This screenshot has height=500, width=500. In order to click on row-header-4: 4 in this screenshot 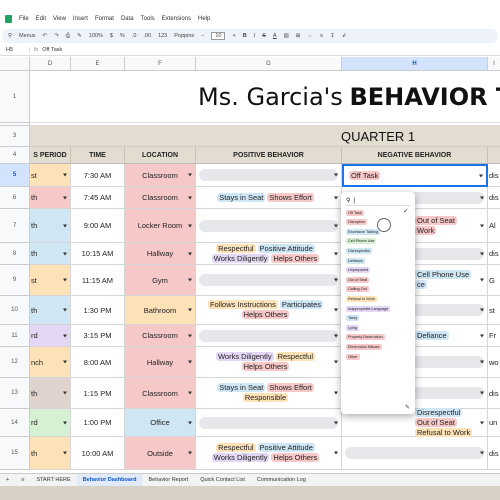, I will do `click(15, 155)`.